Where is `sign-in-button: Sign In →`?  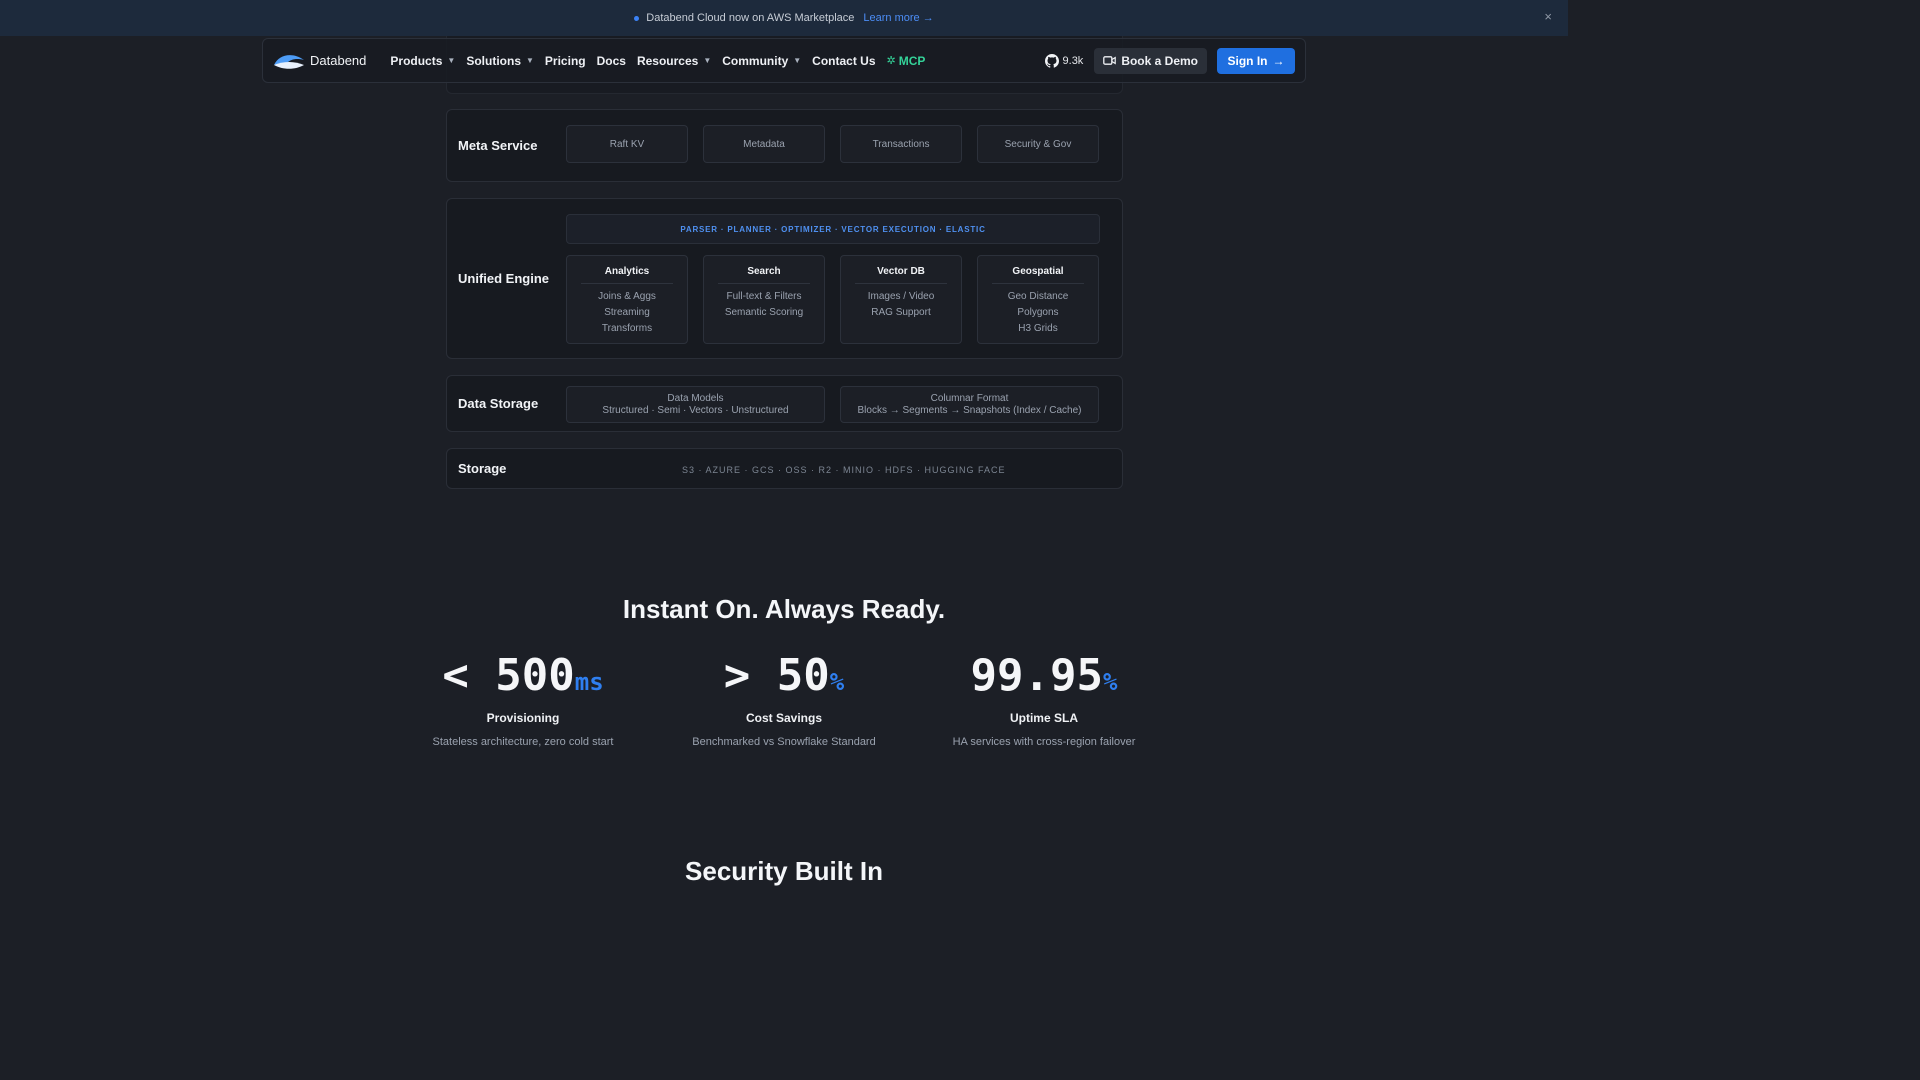
sign-in-button: Sign In → is located at coordinates (1256, 60).